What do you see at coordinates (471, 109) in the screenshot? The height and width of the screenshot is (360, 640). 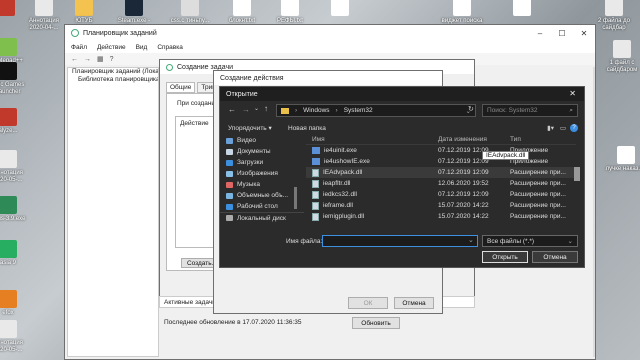 I see `refresh-icon: ↻` at bounding box center [471, 109].